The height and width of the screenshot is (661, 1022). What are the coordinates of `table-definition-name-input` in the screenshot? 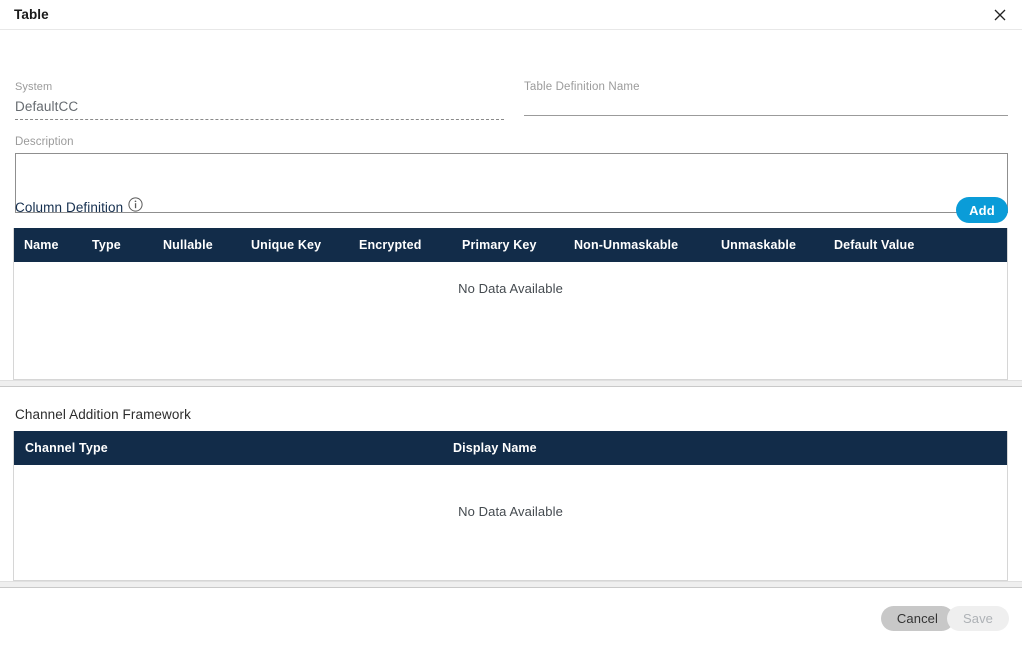 It's located at (766, 104).